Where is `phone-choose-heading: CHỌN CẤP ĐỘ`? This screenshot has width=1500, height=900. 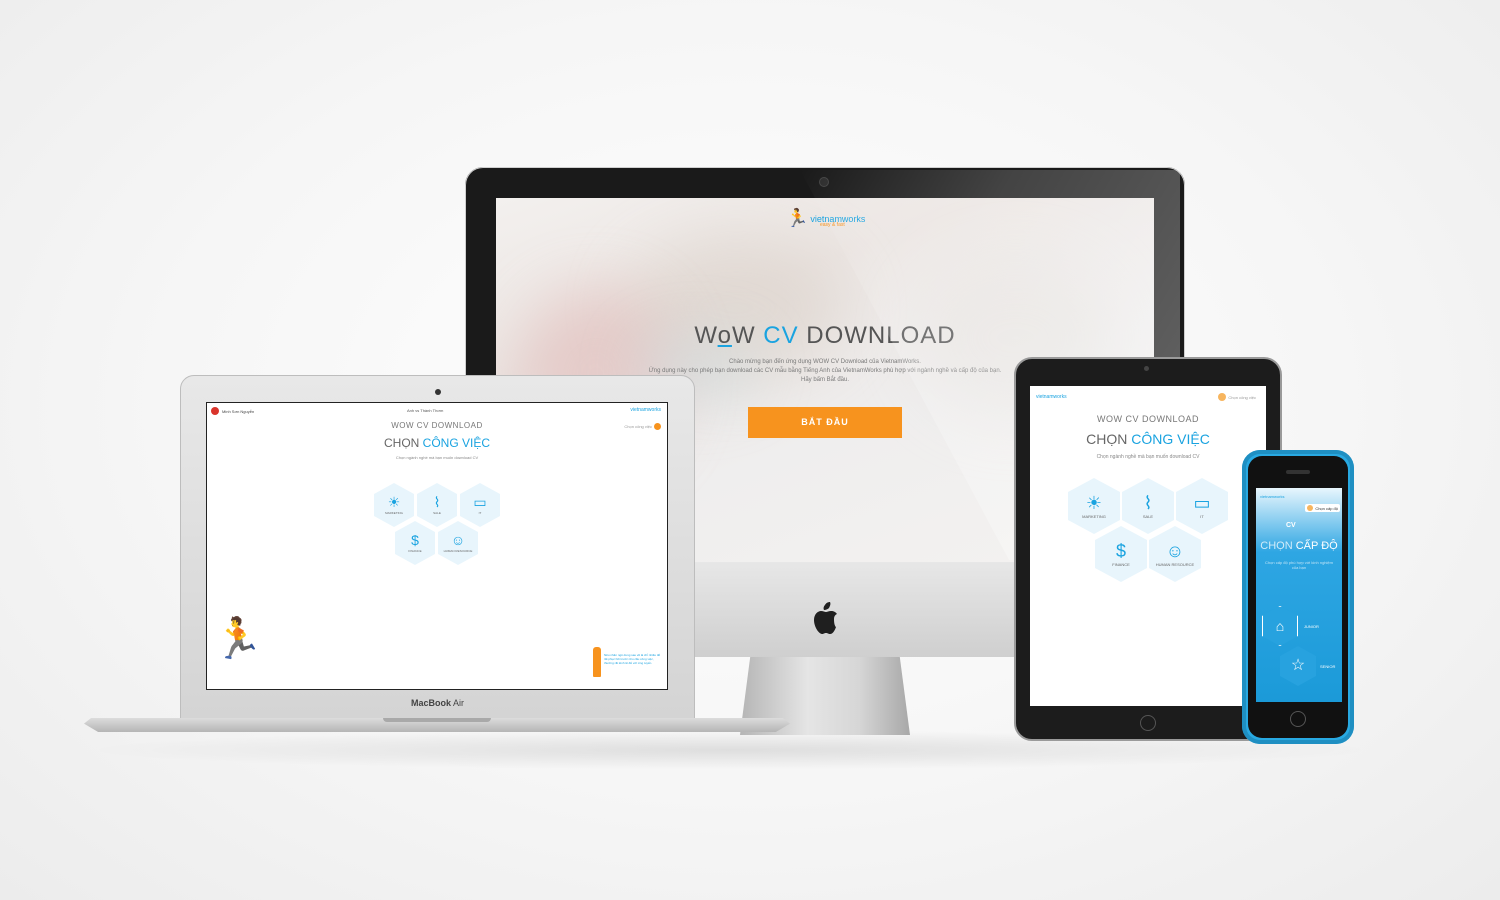 phone-choose-heading: CHỌN CẤP ĐỘ is located at coordinates (1299, 546).